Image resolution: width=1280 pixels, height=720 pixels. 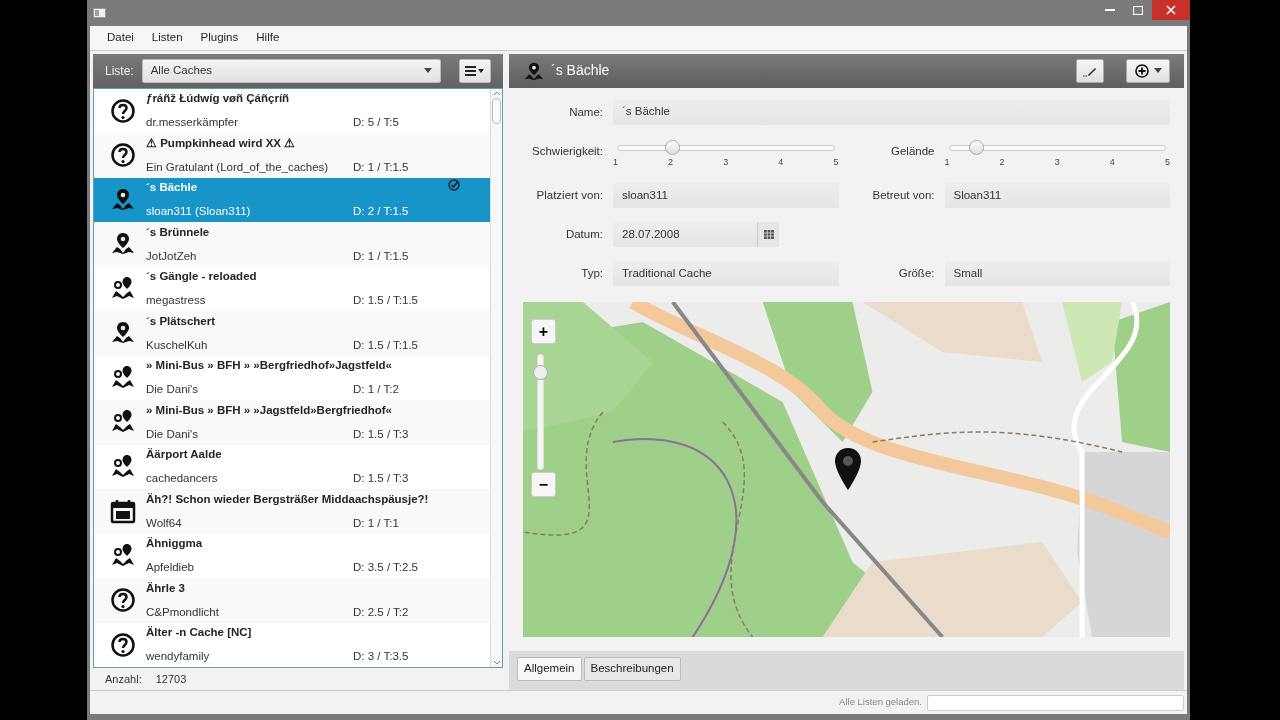 What do you see at coordinates (1057, 273) in the screenshot?
I see `dropdown-field: Small` at bounding box center [1057, 273].